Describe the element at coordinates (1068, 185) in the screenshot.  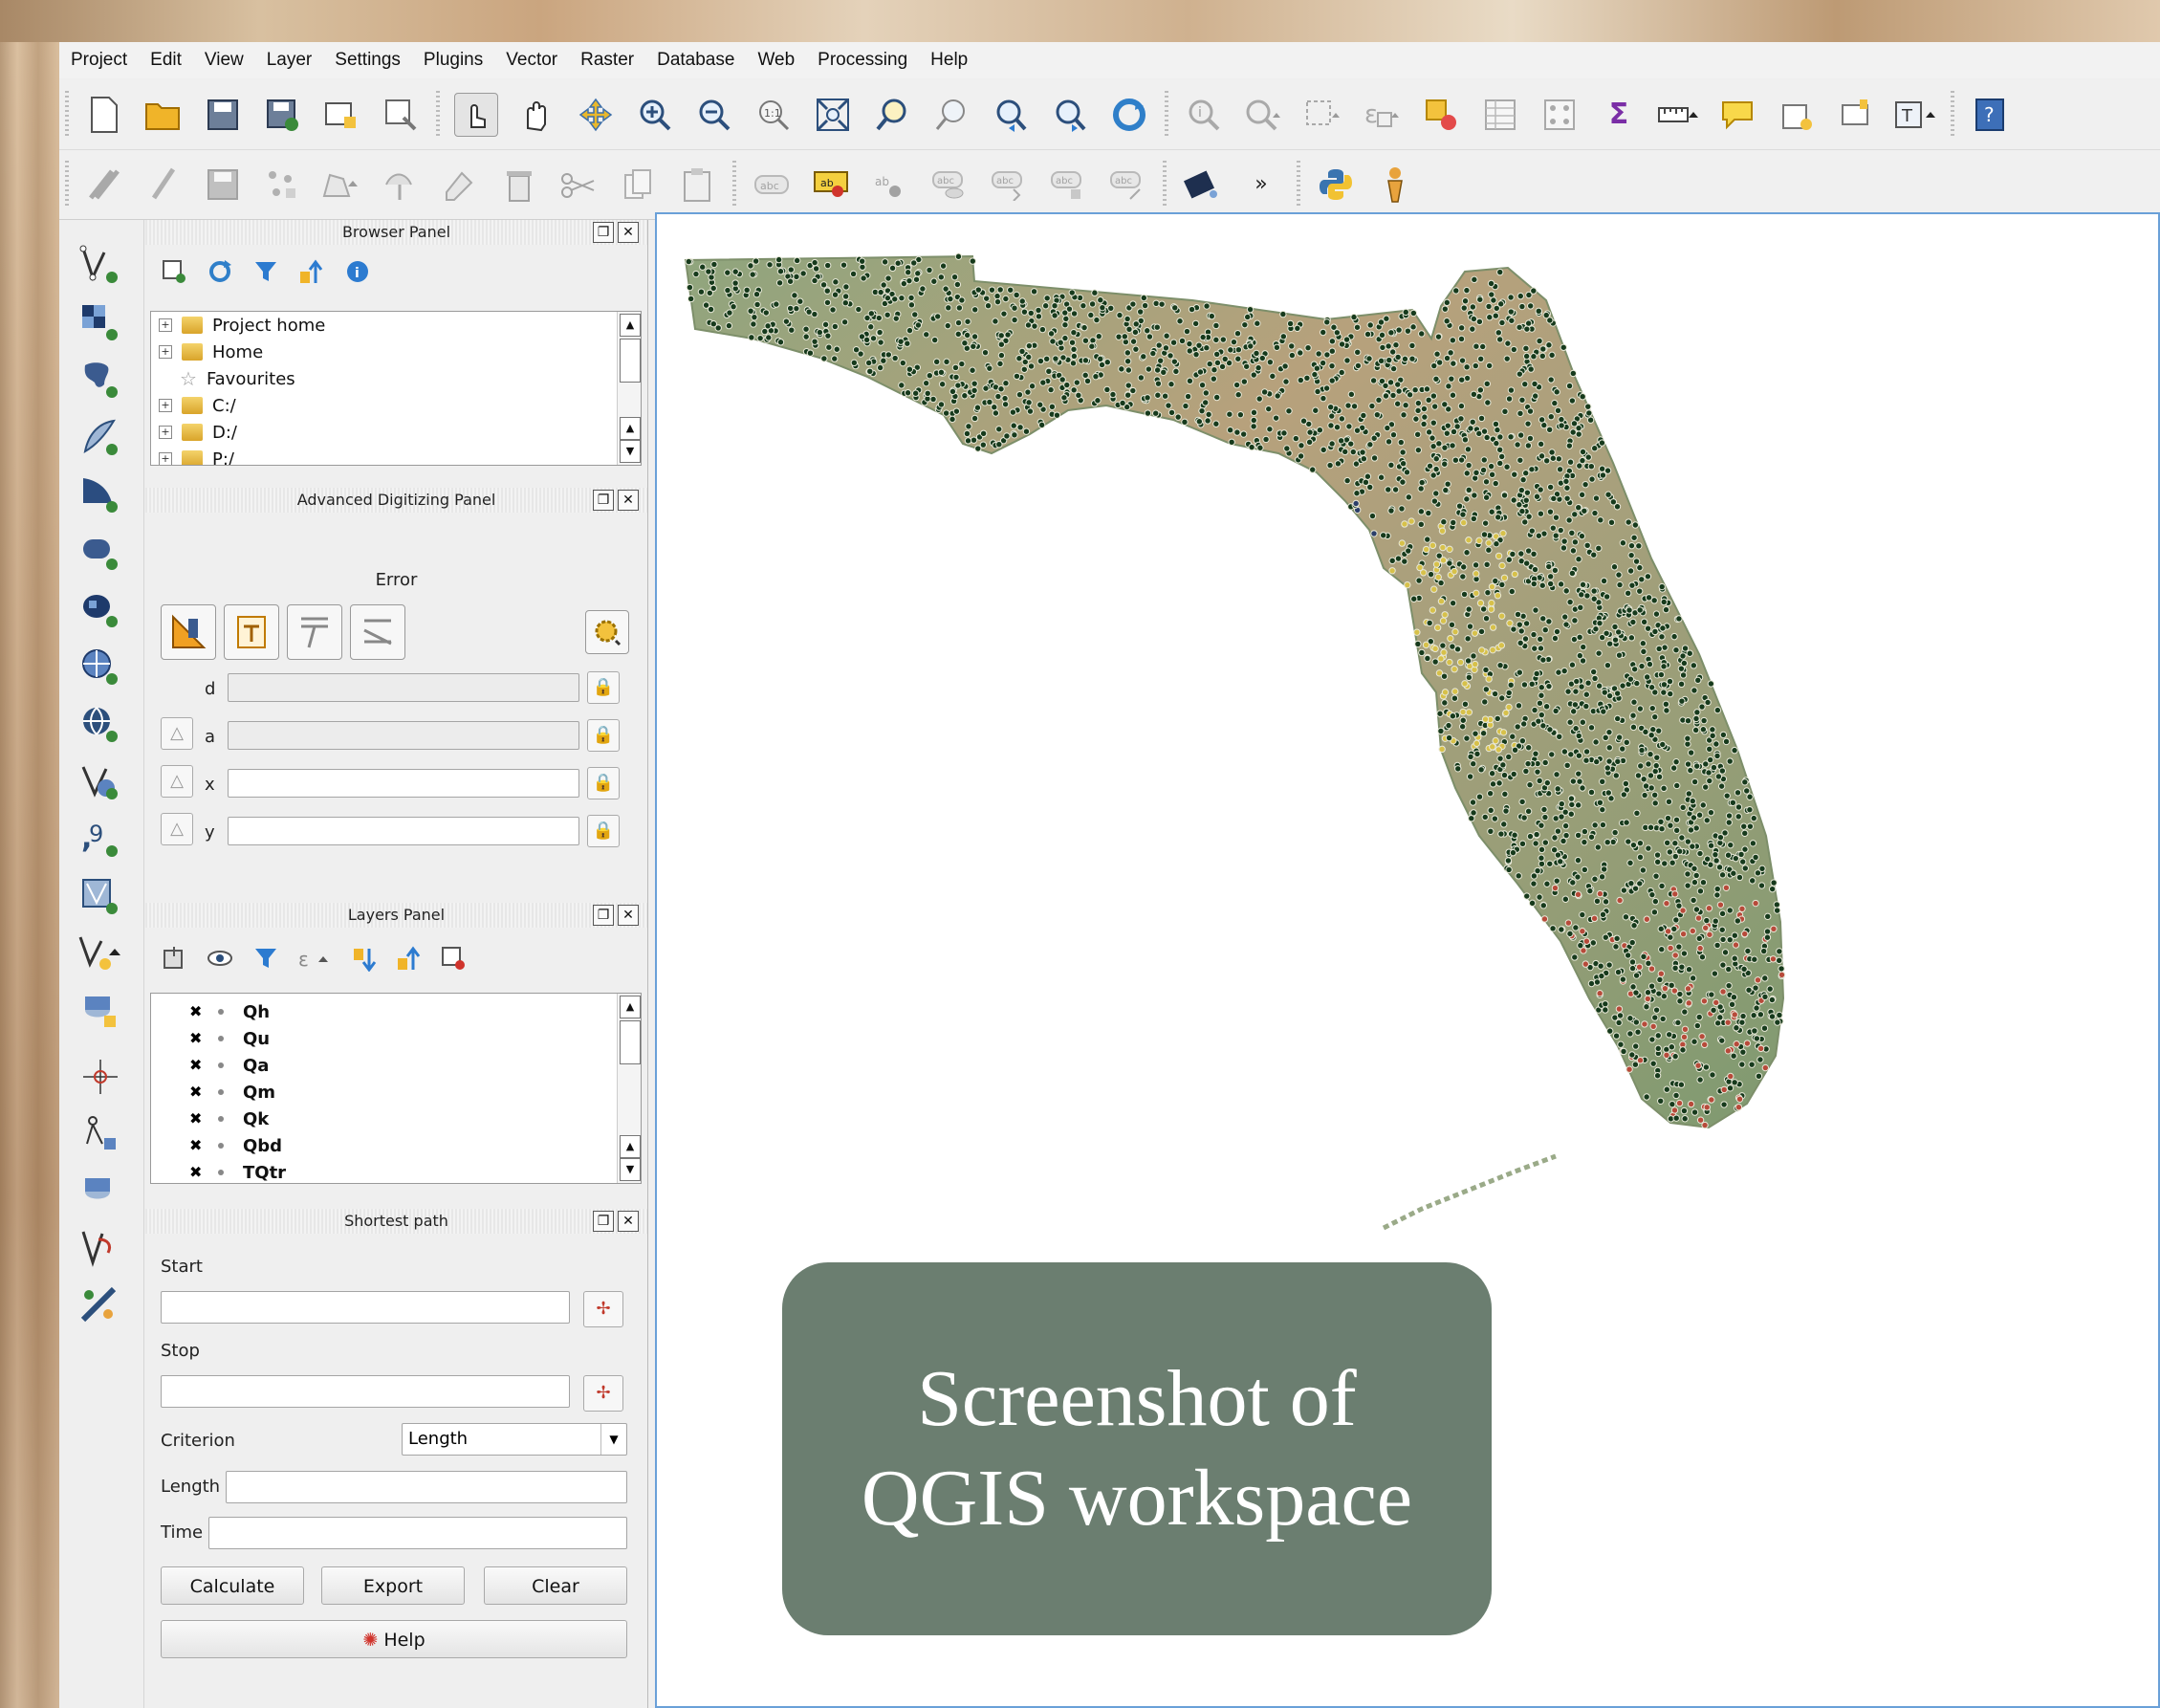
I see `rotate-label-icon: abc` at that location.